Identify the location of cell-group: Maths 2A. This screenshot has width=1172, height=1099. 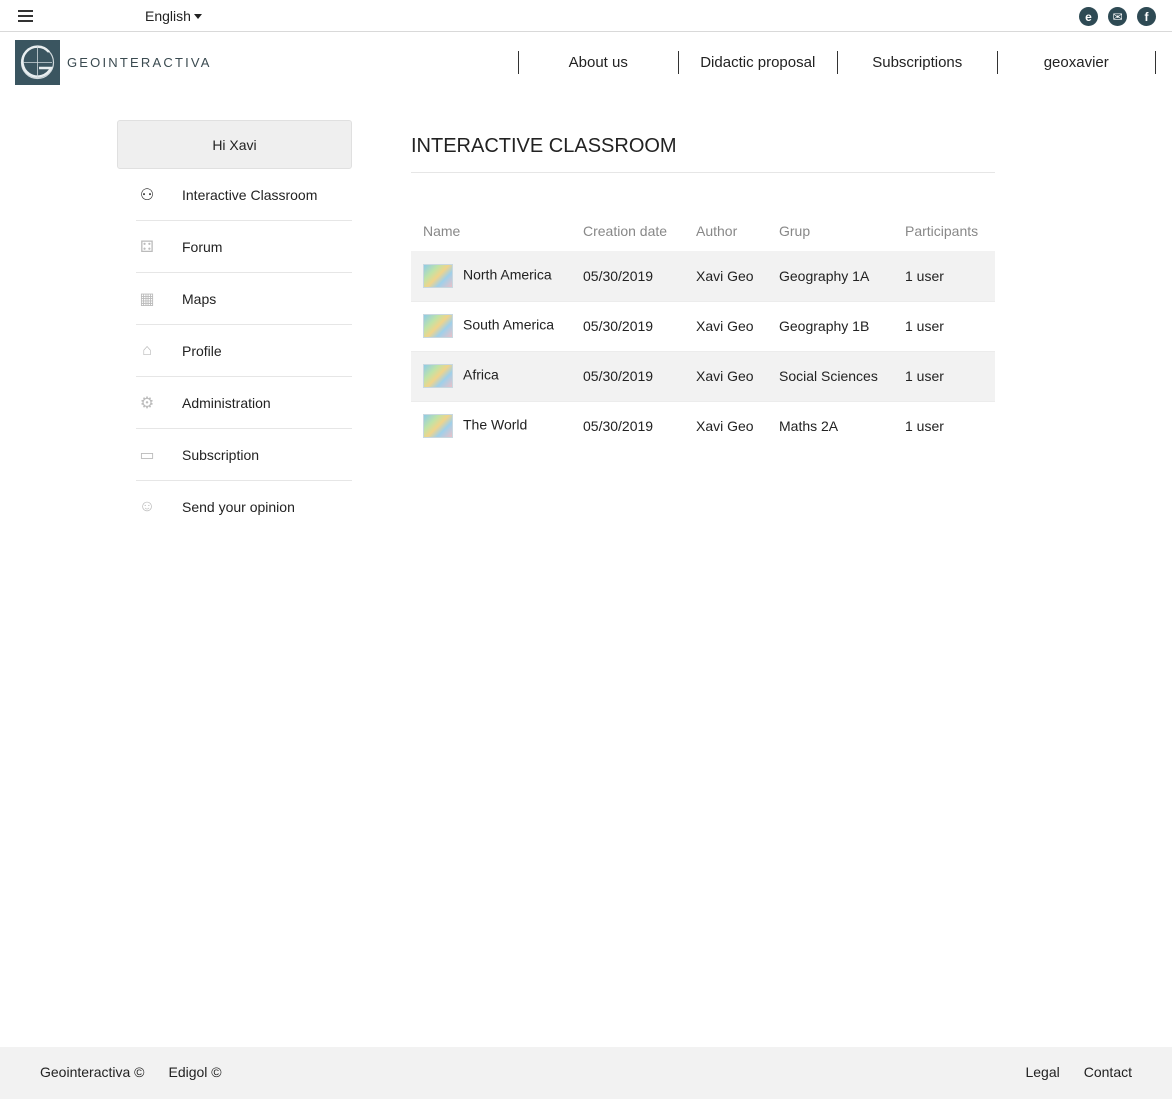
(809, 426).